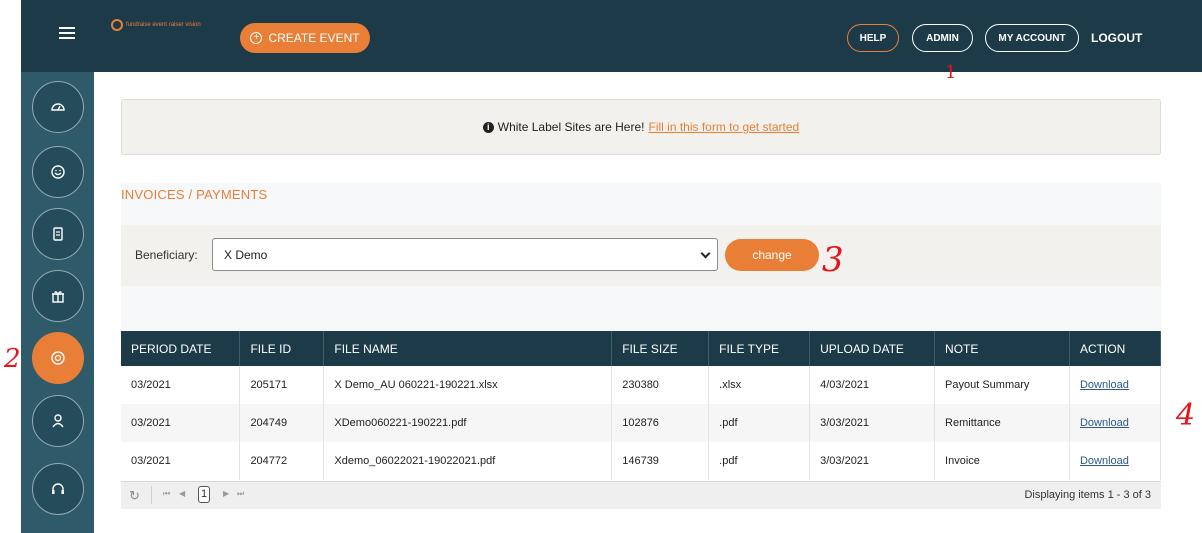 The width and height of the screenshot is (1202, 533). I want to click on logo-mark-icon, so click(117, 25).